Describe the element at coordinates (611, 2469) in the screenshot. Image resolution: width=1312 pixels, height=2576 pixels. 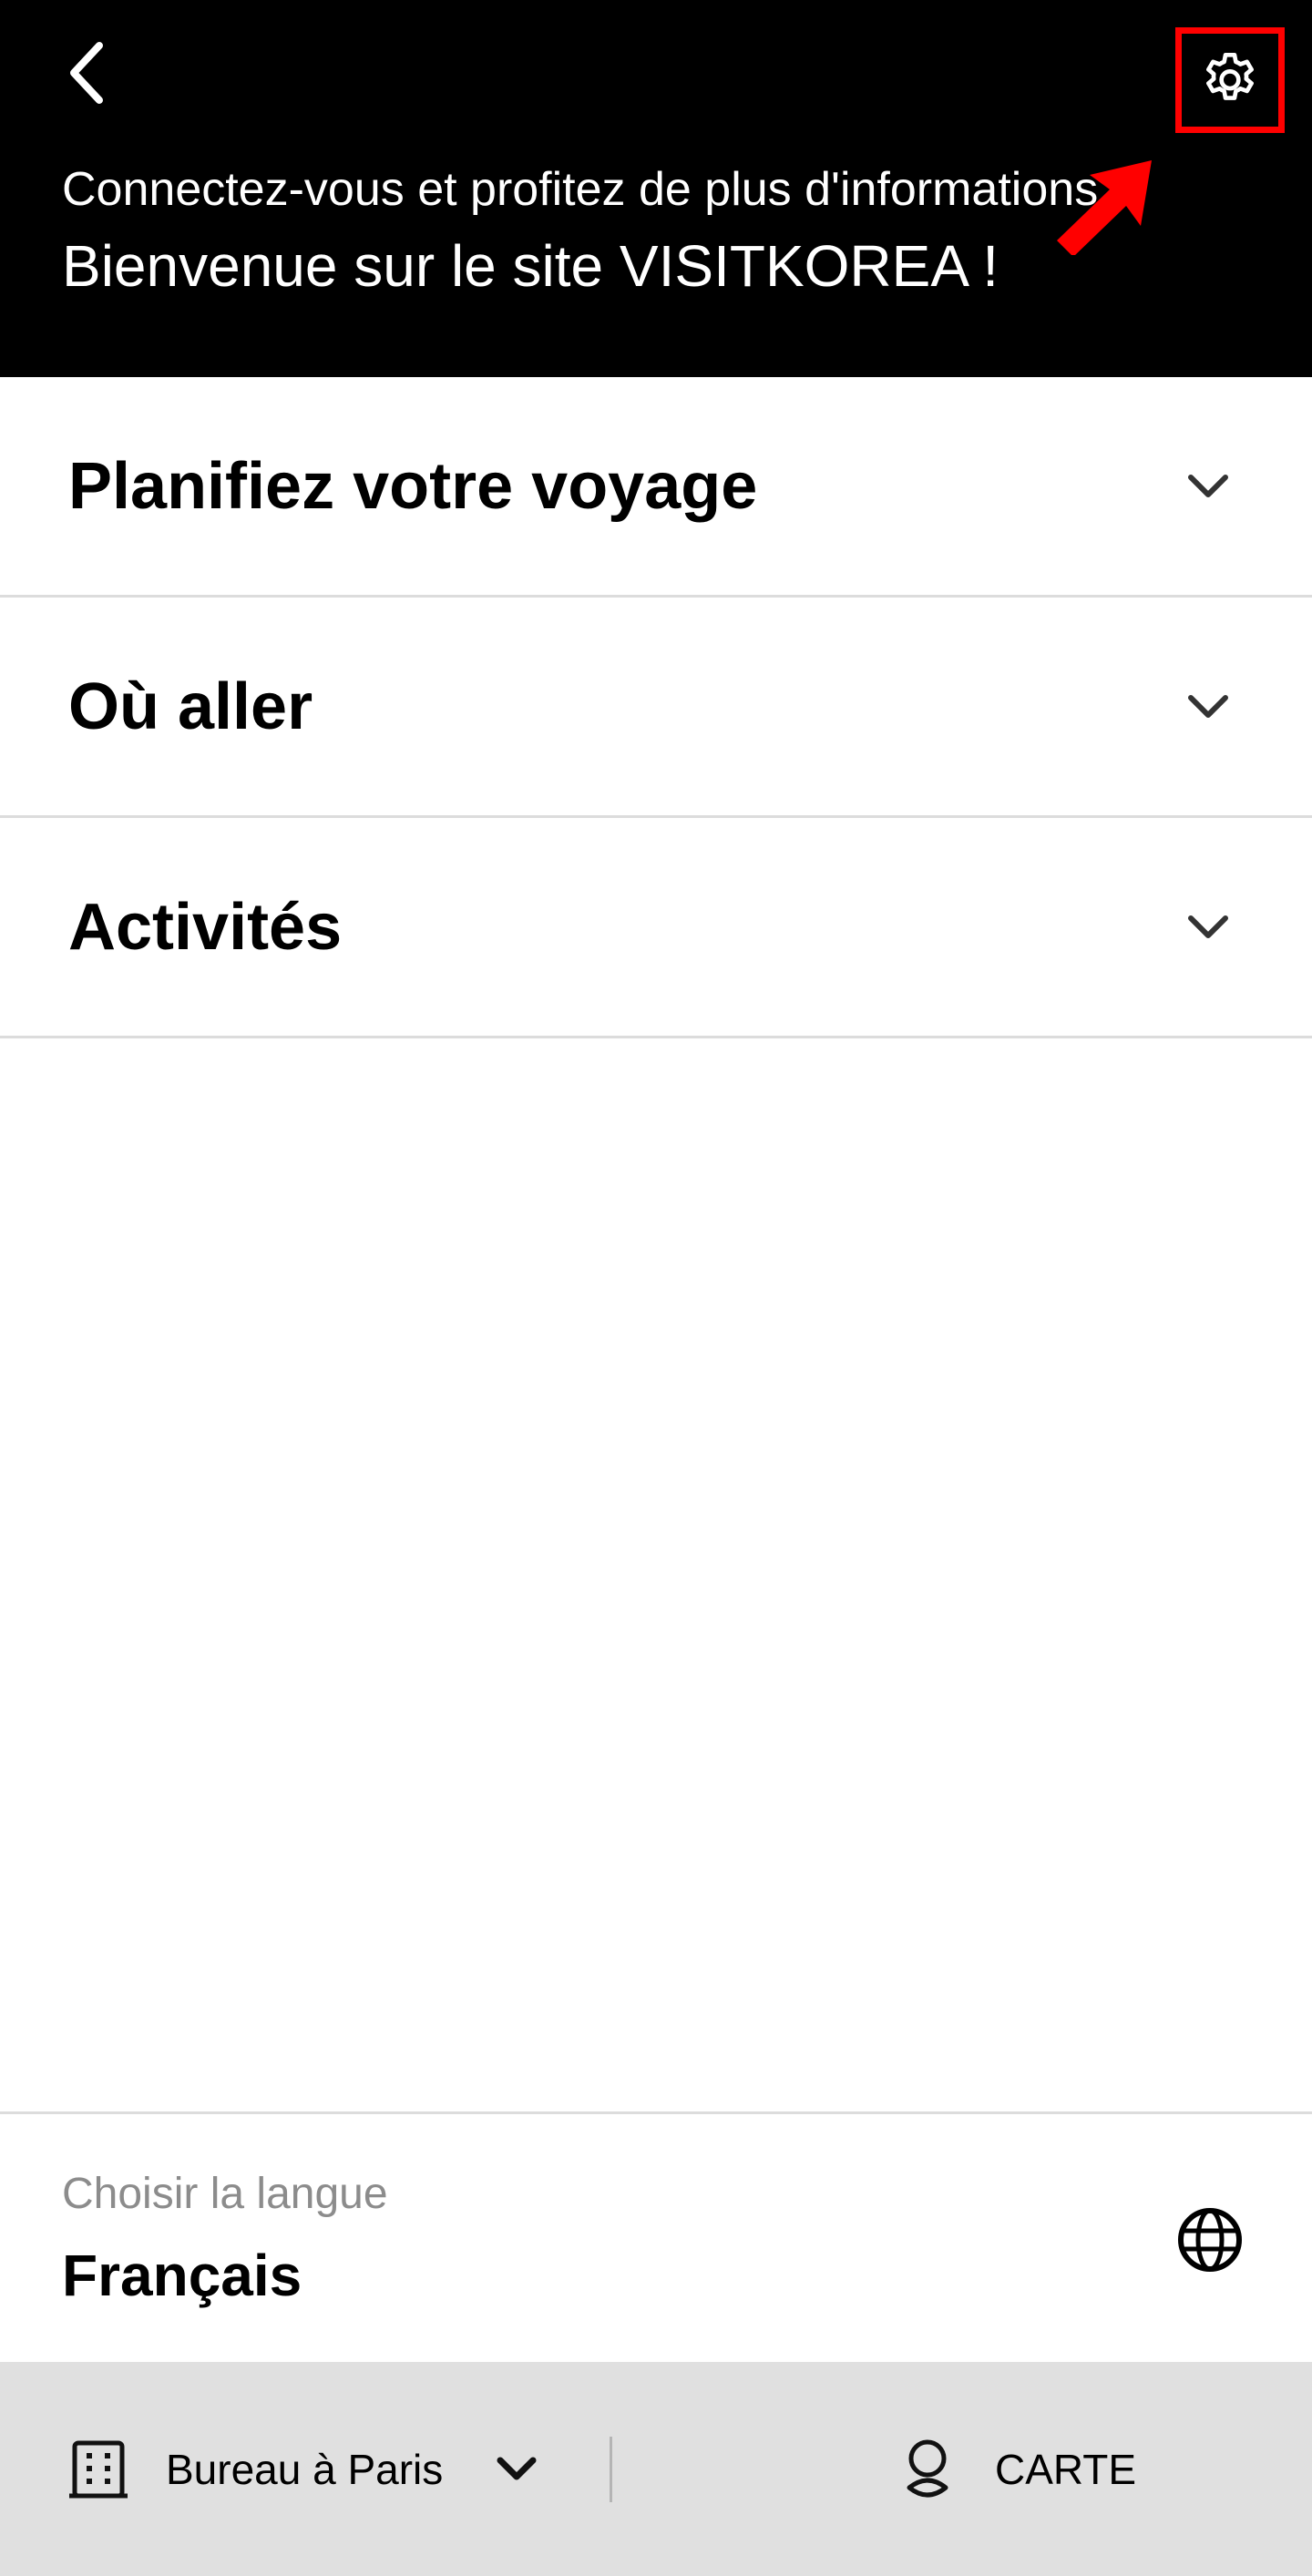
I see `divider` at that location.